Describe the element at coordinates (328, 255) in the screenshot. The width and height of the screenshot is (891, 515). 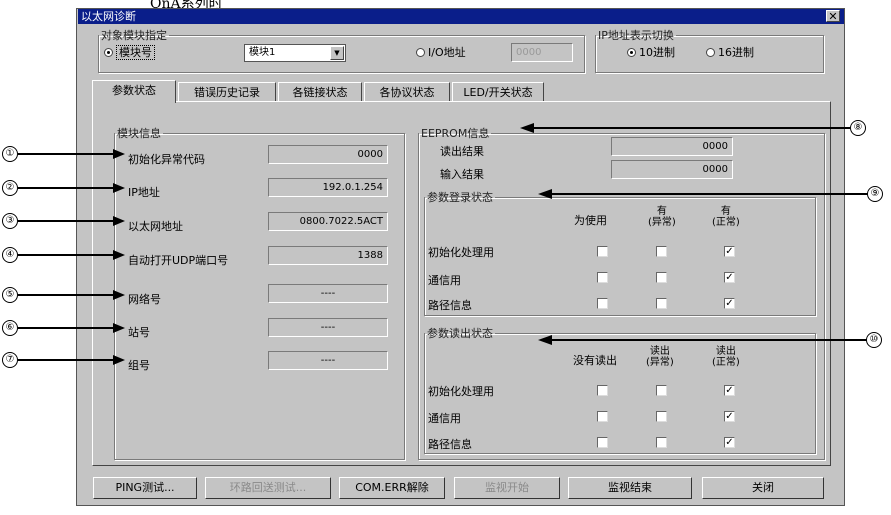
I see `udp-port-value: 1388` at that location.